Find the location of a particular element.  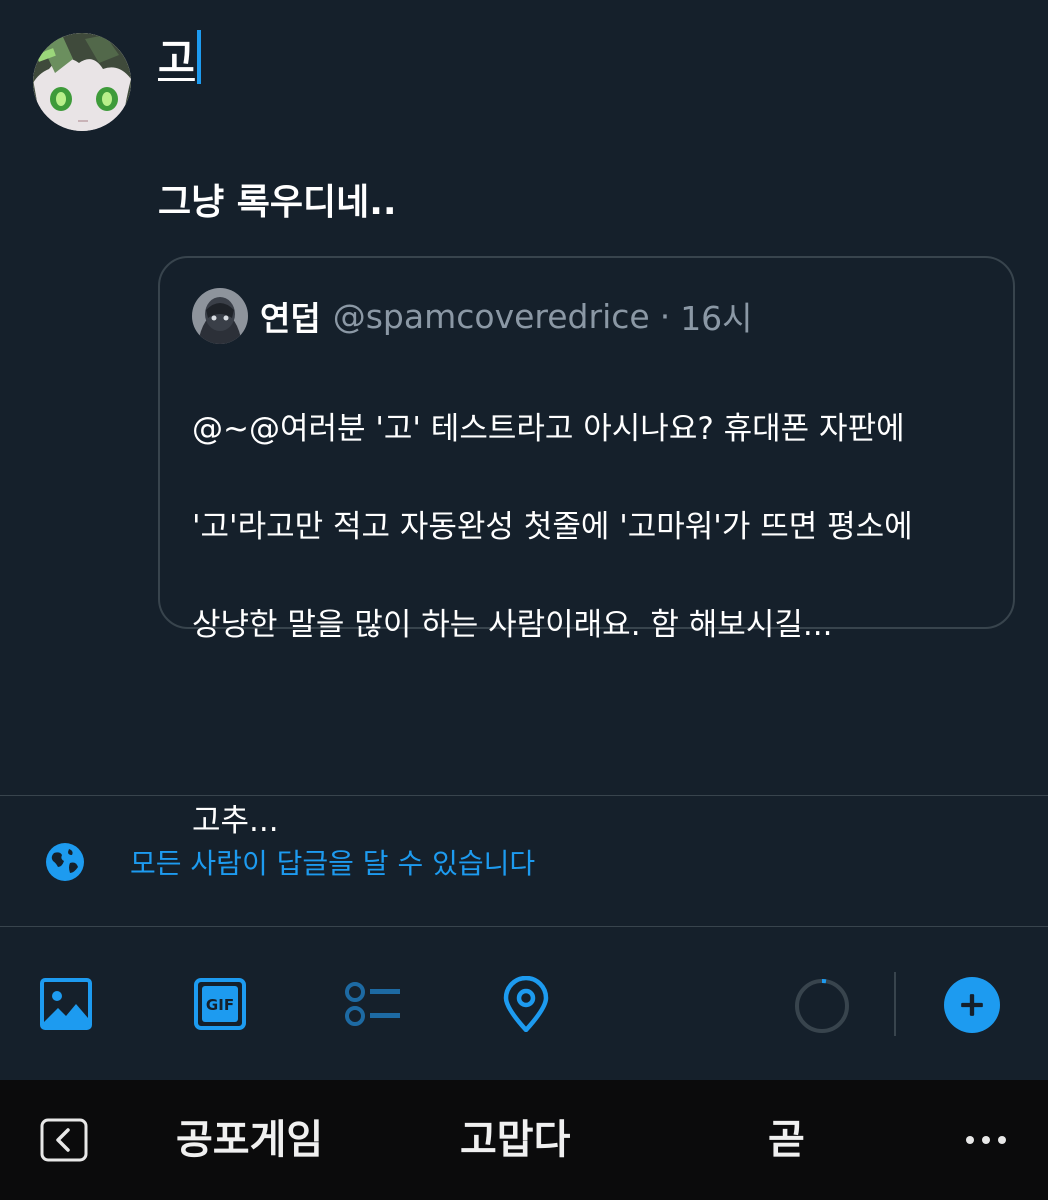

poll-icon is located at coordinates (372, 1004).